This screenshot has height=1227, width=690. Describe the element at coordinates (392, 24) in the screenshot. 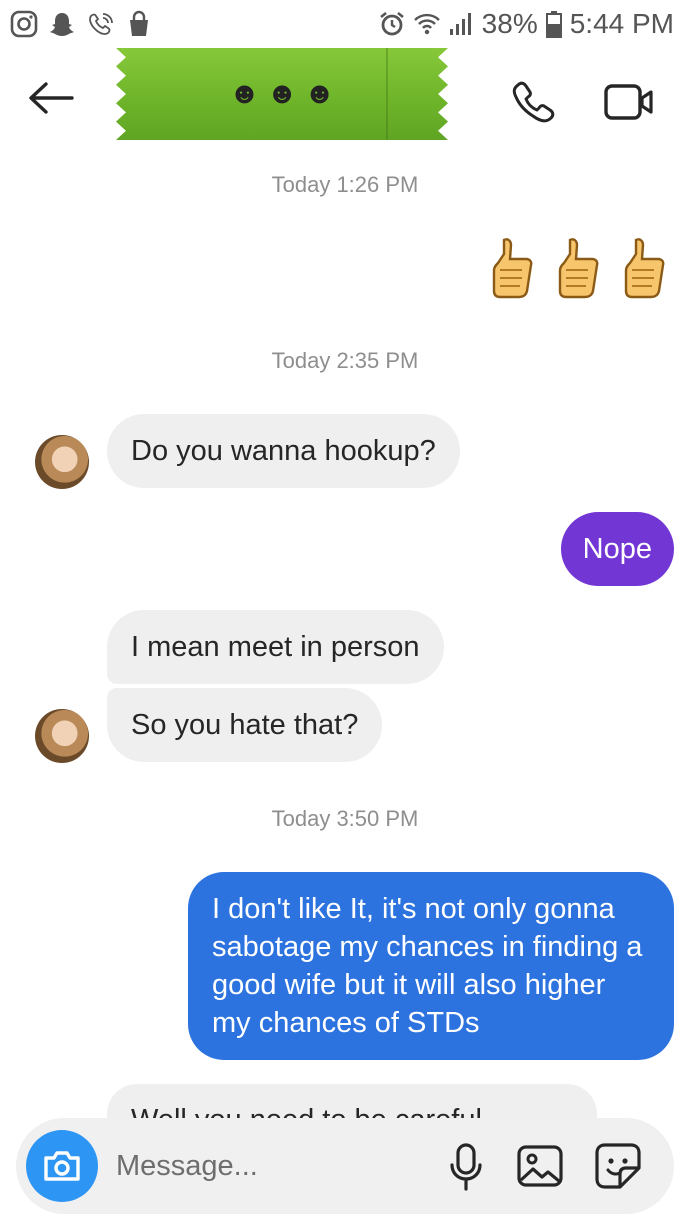

I see `alarm-icon` at that location.